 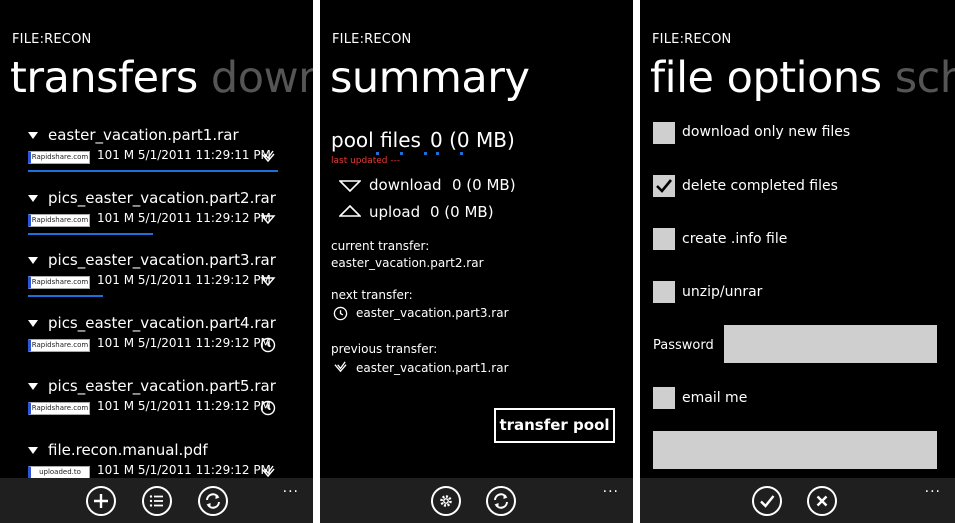 I want to click on checkmark-icon, so click(x=664, y=186).